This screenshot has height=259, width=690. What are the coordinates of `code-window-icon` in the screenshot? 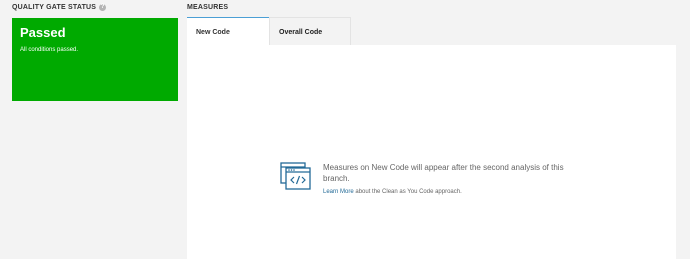 It's located at (295, 176).